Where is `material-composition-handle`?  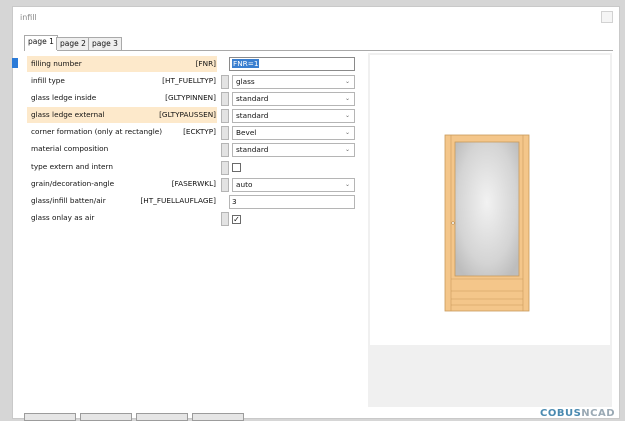
material-composition-handle is located at coordinates (225, 150).